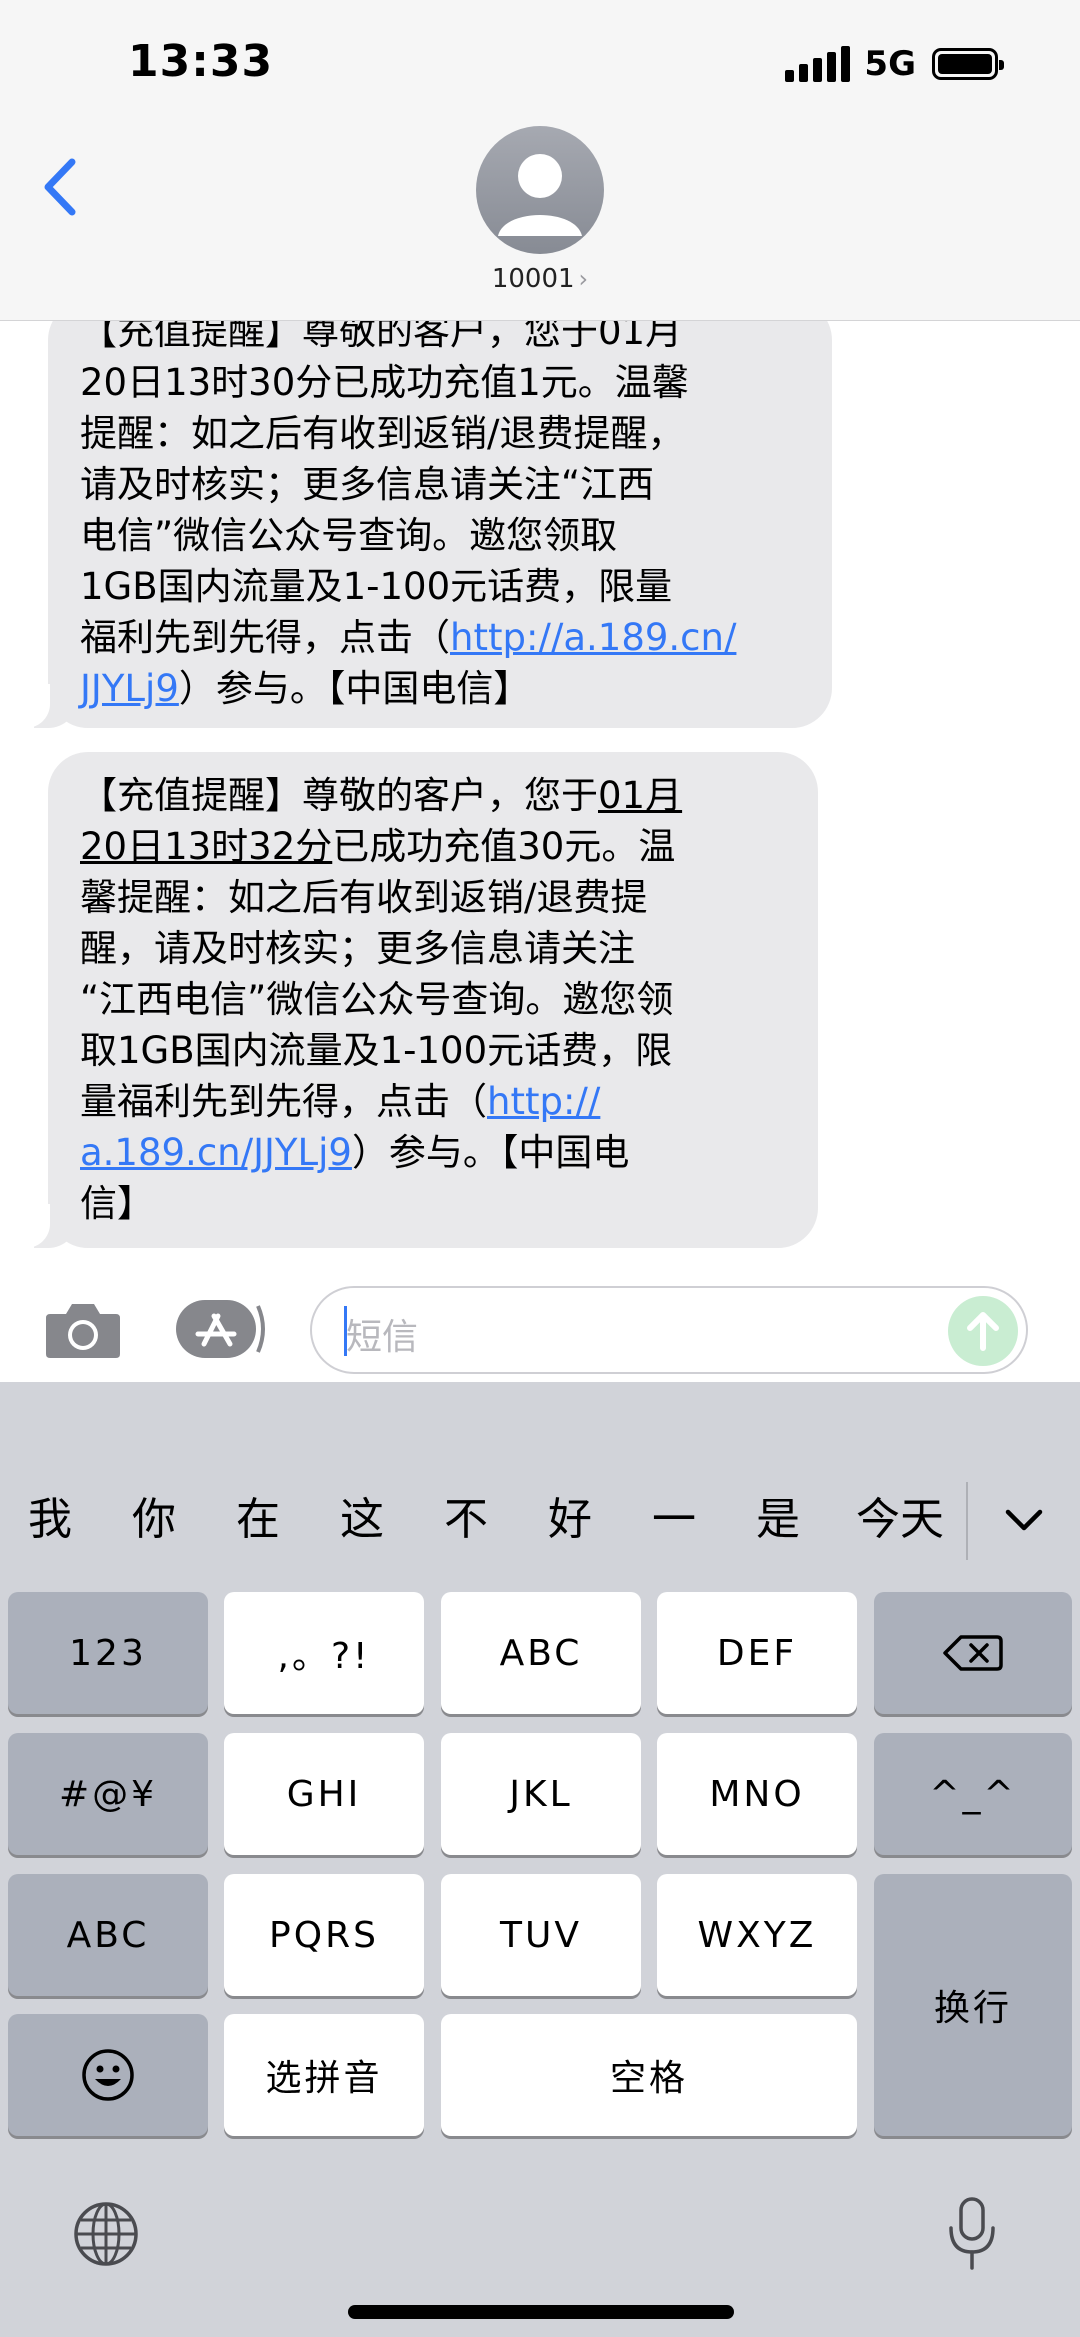  What do you see at coordinates (973, 1794) in the screenshot?
I see `key-emoticon: ^_^` at bounding box center [973, 1794].